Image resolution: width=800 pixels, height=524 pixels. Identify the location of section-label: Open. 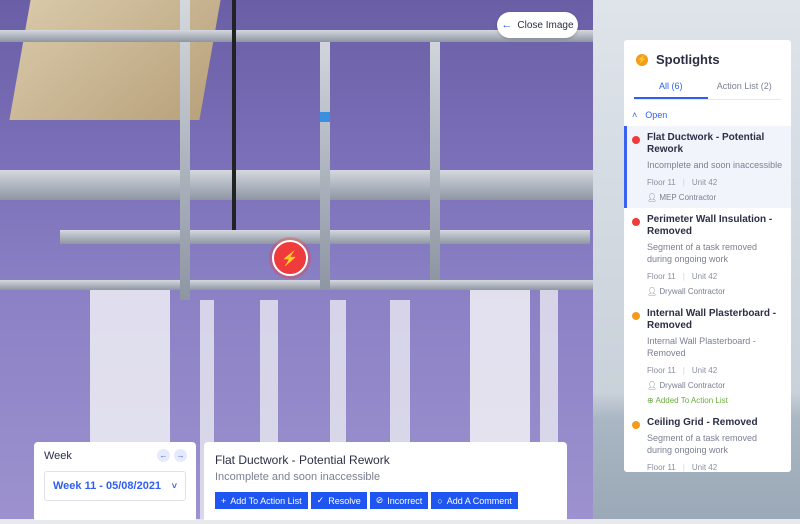
(656, 115).